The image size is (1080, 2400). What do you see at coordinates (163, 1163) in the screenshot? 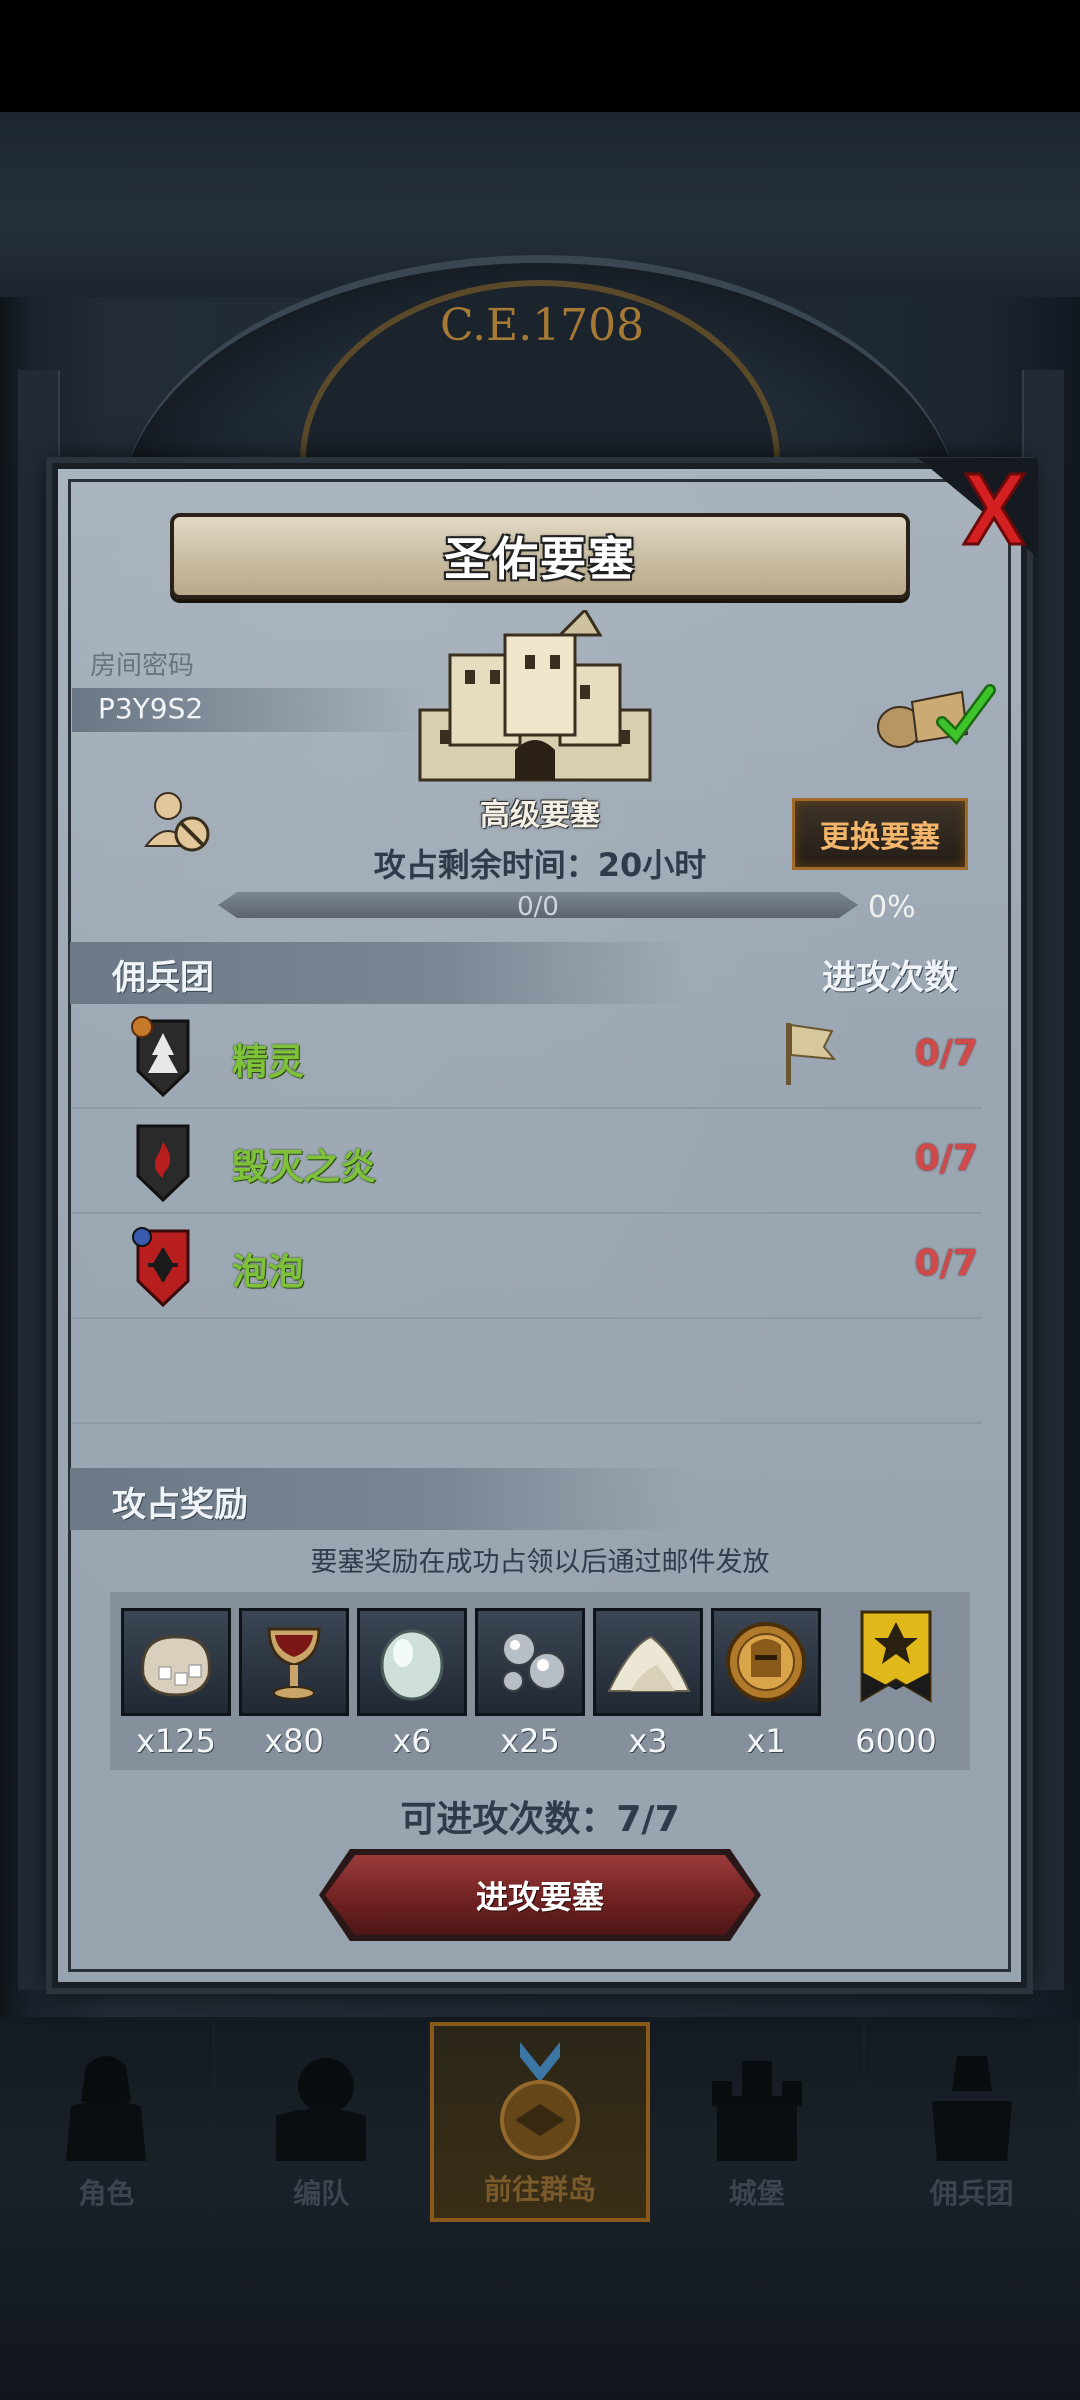
I see `flame-shield-icon` at bounding box center [163, 1163].